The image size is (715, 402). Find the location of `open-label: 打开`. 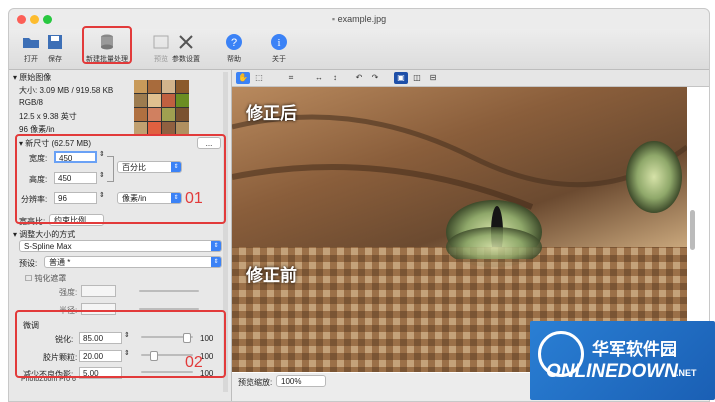

open-label: 打开 is located at coordinates (31, 59).